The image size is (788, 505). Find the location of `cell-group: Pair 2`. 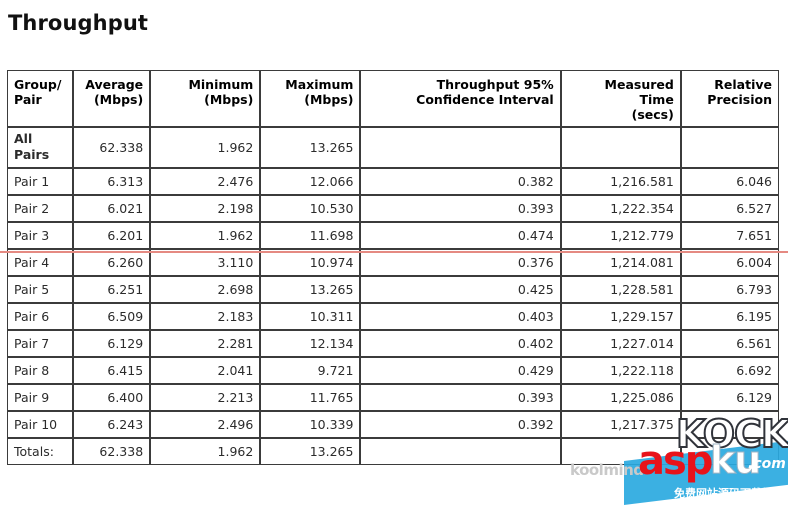

cell-group: Pair 2 is located at coordinates (40, 208).